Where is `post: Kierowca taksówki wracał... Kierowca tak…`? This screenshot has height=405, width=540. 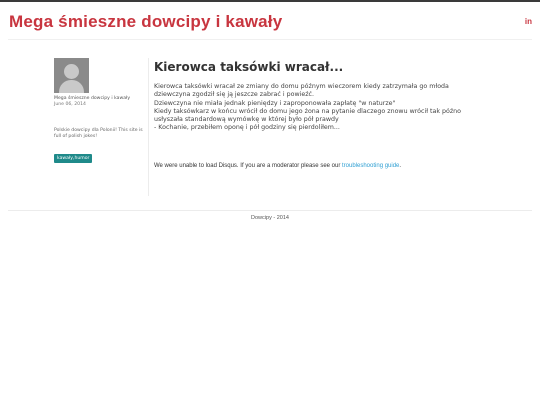
post: Kierowca taksówki wracał... Kierowca tak… is located at coordinates (319, 95).